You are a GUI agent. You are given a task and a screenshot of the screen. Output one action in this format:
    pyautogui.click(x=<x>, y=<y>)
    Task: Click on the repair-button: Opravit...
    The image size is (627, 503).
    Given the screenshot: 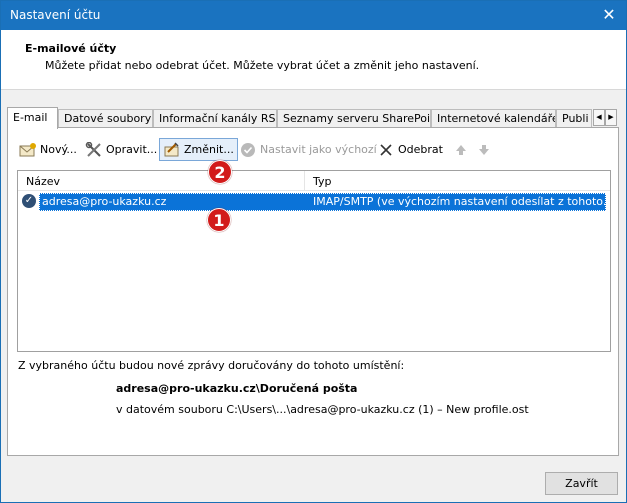 What is the action you would take?
    pyautogui.click(x=121, y=149)
    